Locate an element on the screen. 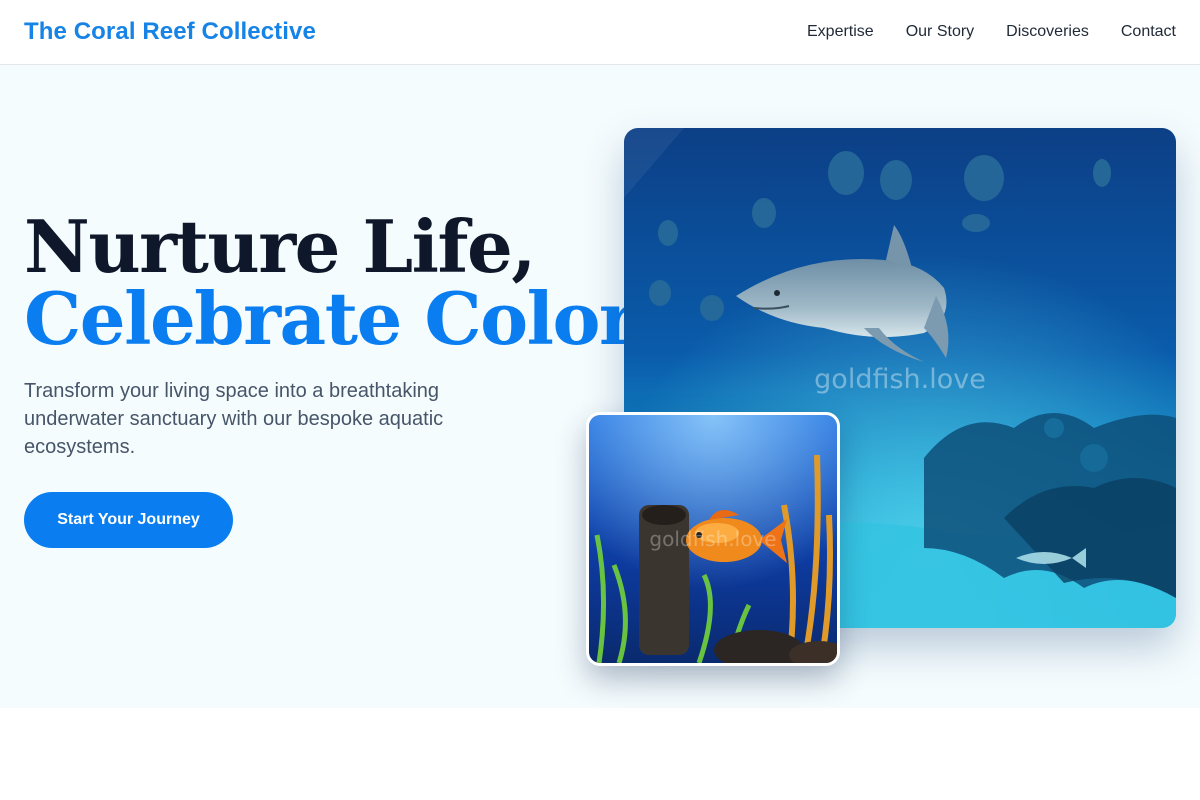 The image size is (1200, 800). nav-link-contact: Contact is located at coordinates (1148, 32).